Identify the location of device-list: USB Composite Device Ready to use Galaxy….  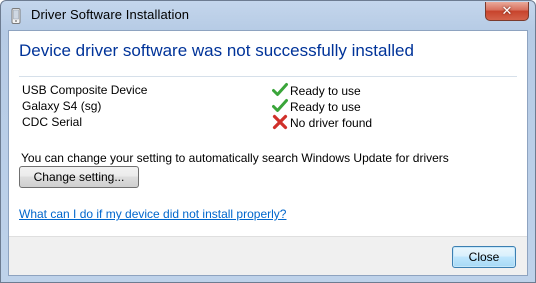
(222, 107).